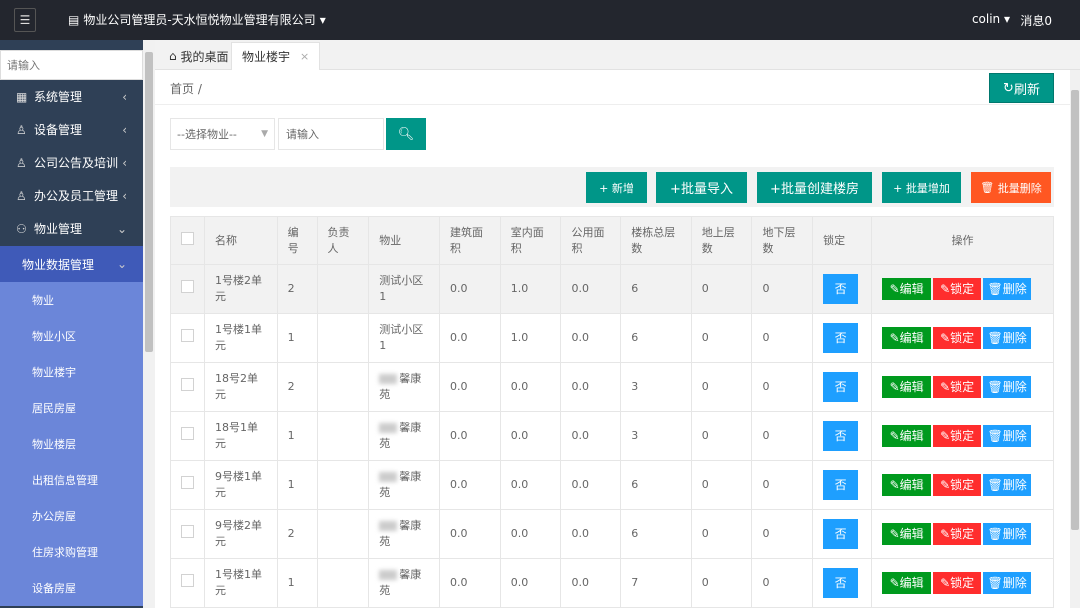  Describe the element at coordinates (71, 444) in the screenshot. I see `sidebar-subitem: 物业楼层` at that location.